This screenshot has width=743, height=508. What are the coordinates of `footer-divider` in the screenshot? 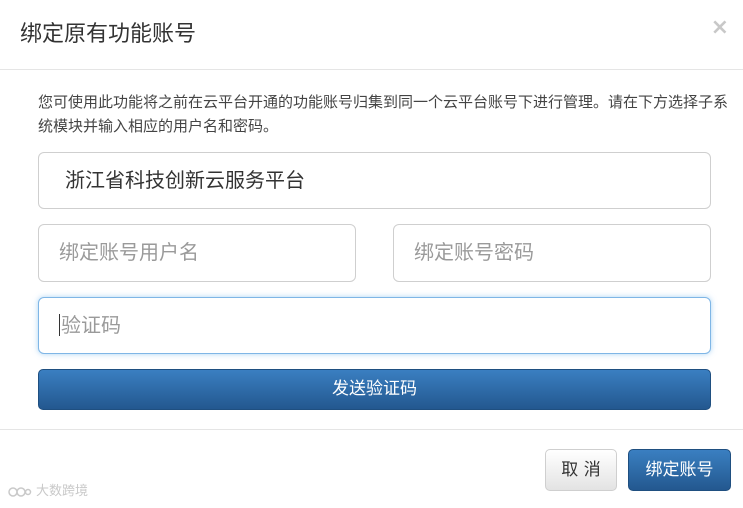 It's located at (371, 429).